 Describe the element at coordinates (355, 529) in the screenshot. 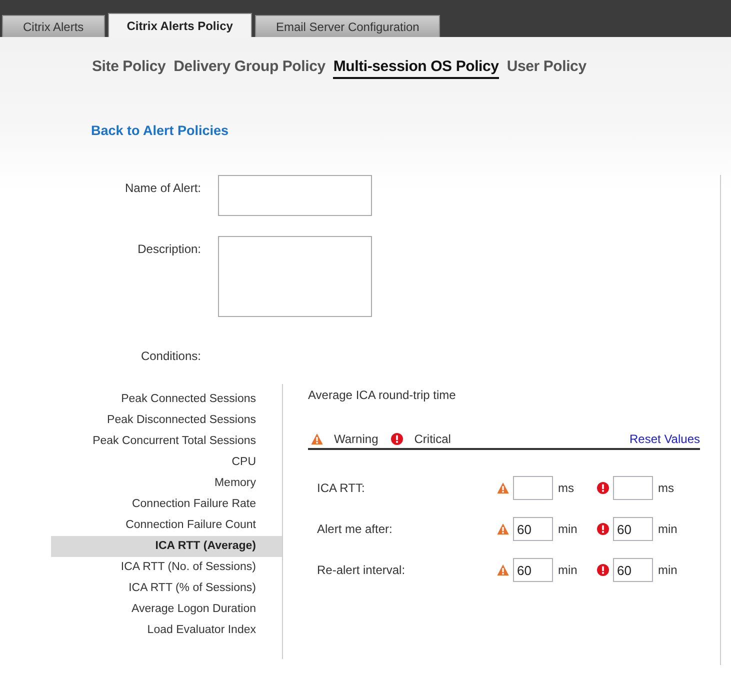

I see `setting-label: Alert me after:` at that location.